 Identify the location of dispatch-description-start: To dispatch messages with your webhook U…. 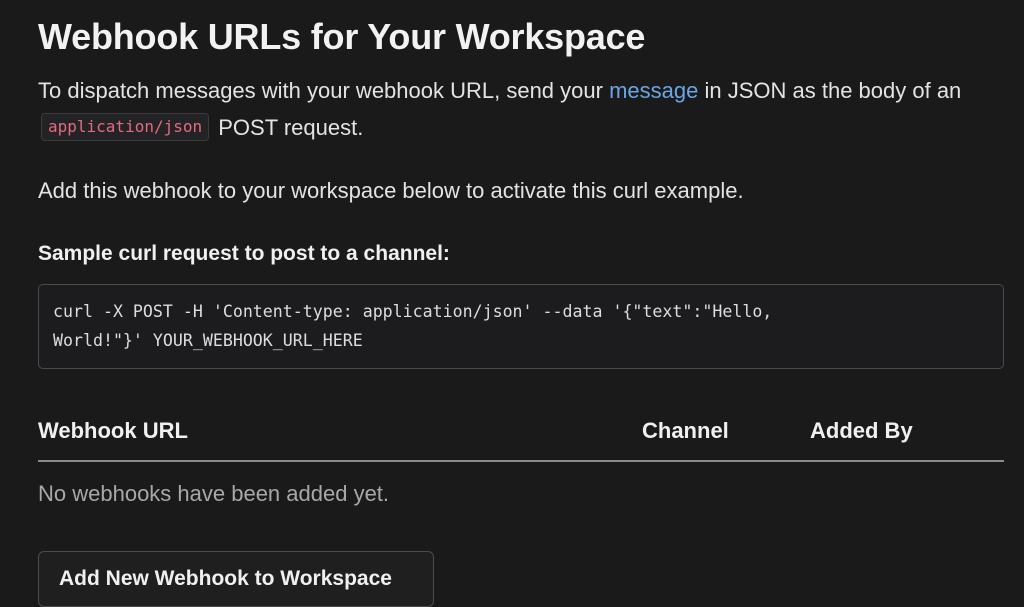
(324, 90).